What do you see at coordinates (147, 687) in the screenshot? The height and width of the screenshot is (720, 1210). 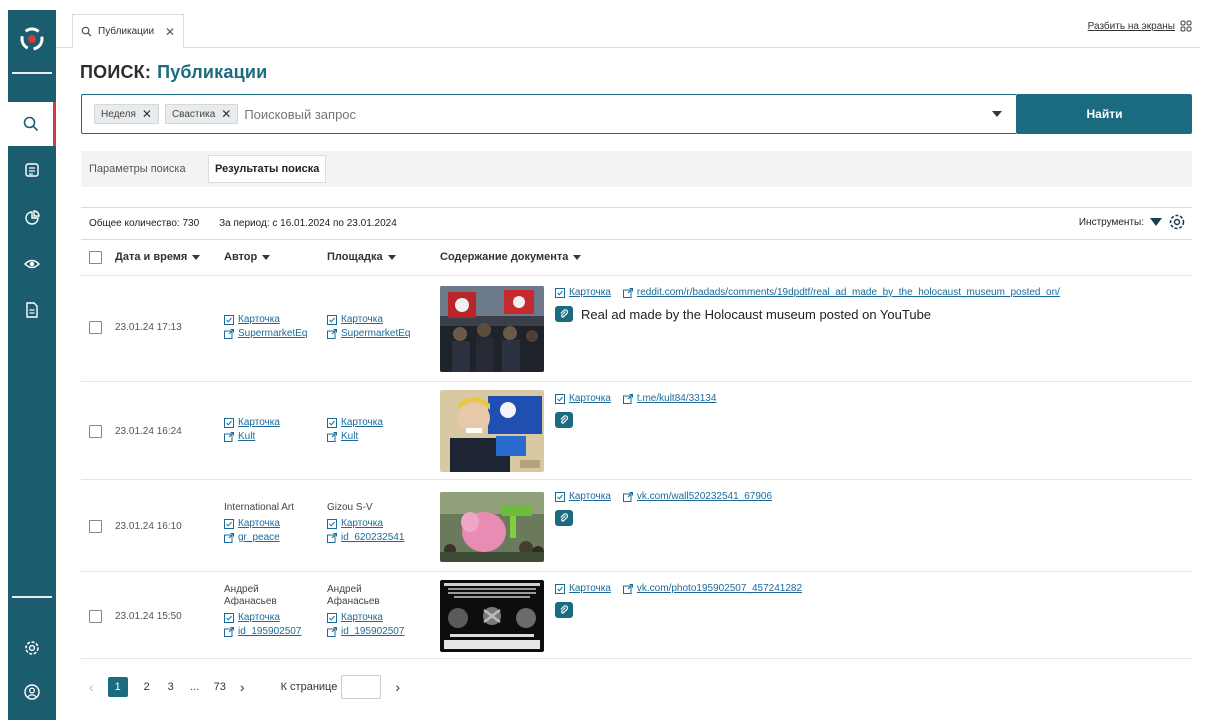 I see `page-2: 2` at bounding box center [147, 687].